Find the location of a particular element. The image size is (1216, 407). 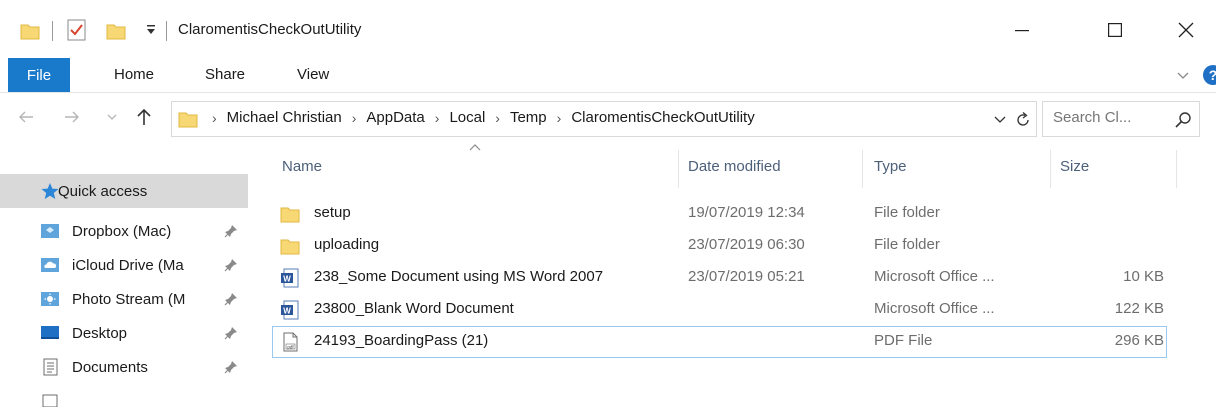

minimize-button is located at coordinates (1022, 30).